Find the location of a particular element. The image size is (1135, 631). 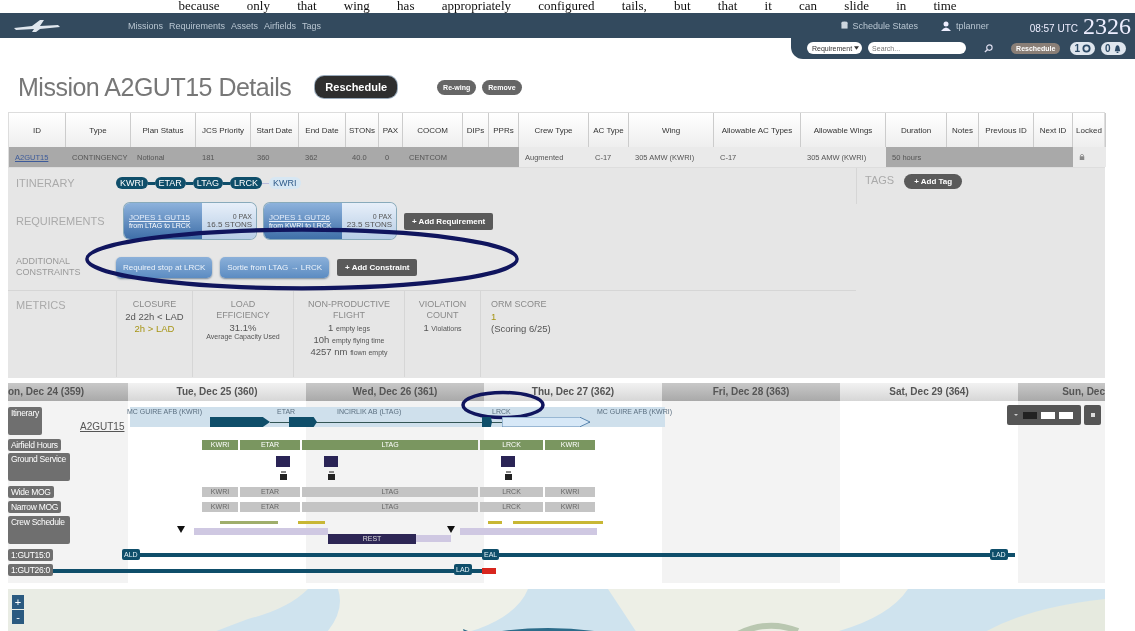

metric-value: 31.1% is located at coordinates (243, 327).